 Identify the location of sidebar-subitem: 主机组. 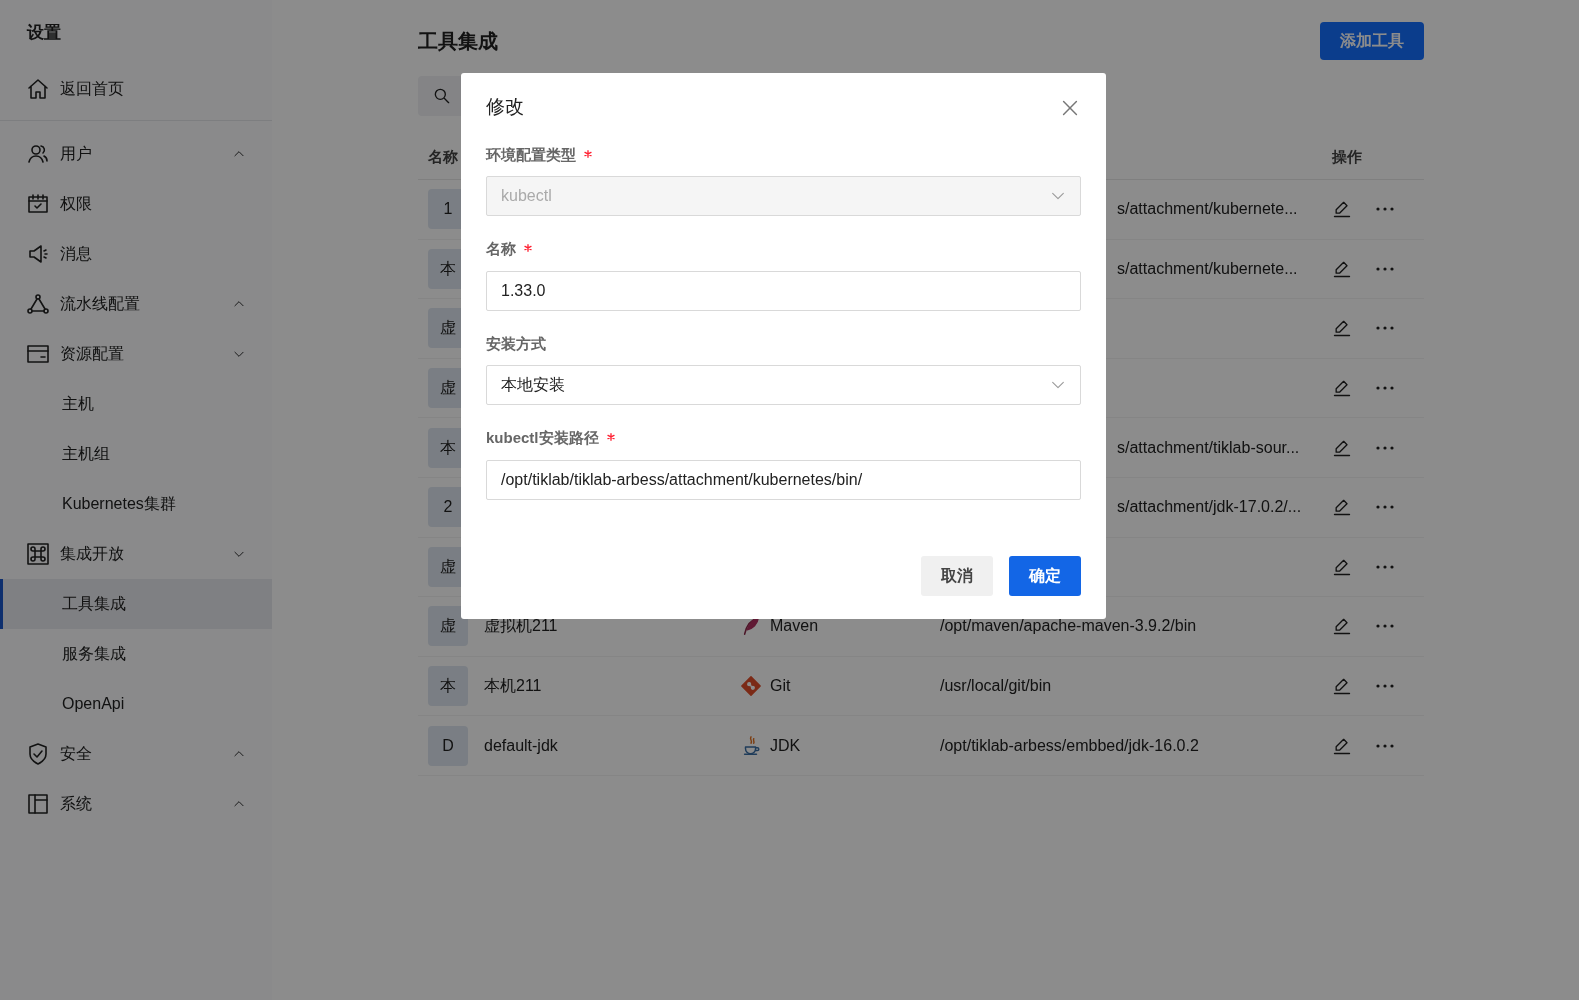
(136, 453).